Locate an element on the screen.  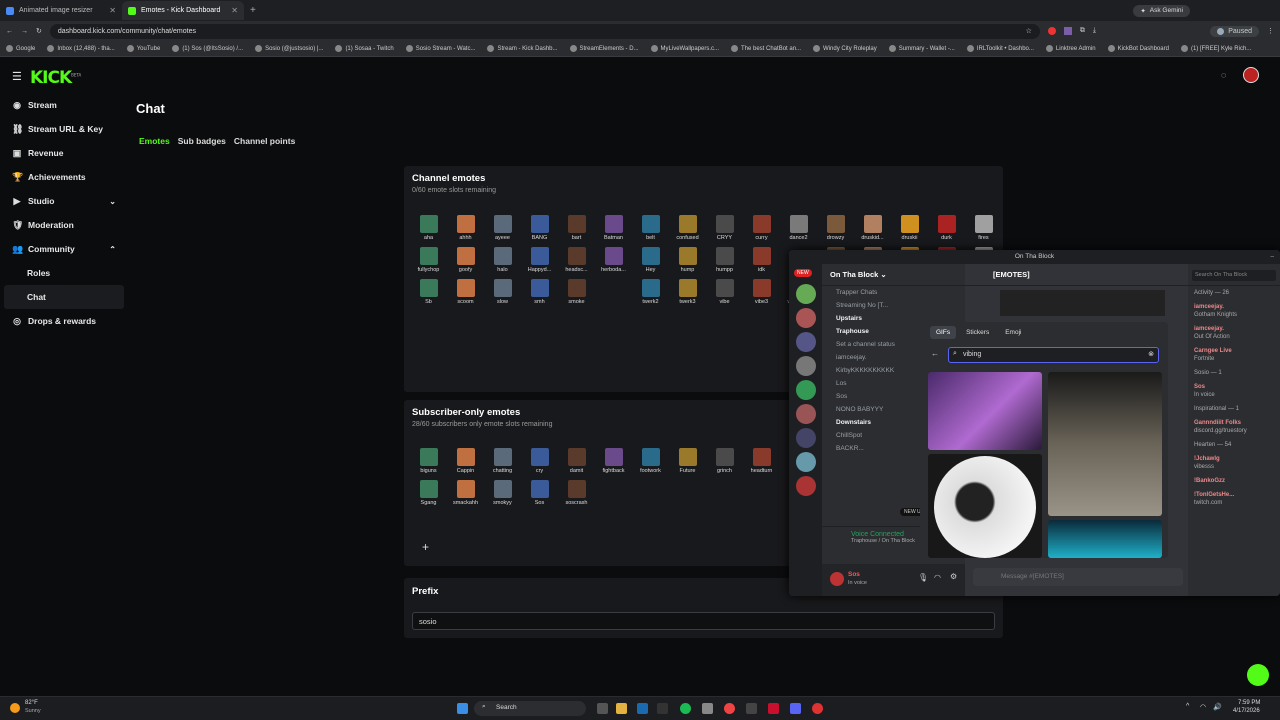
tab-stickers: Stickers is located at coordinates (977, 332).